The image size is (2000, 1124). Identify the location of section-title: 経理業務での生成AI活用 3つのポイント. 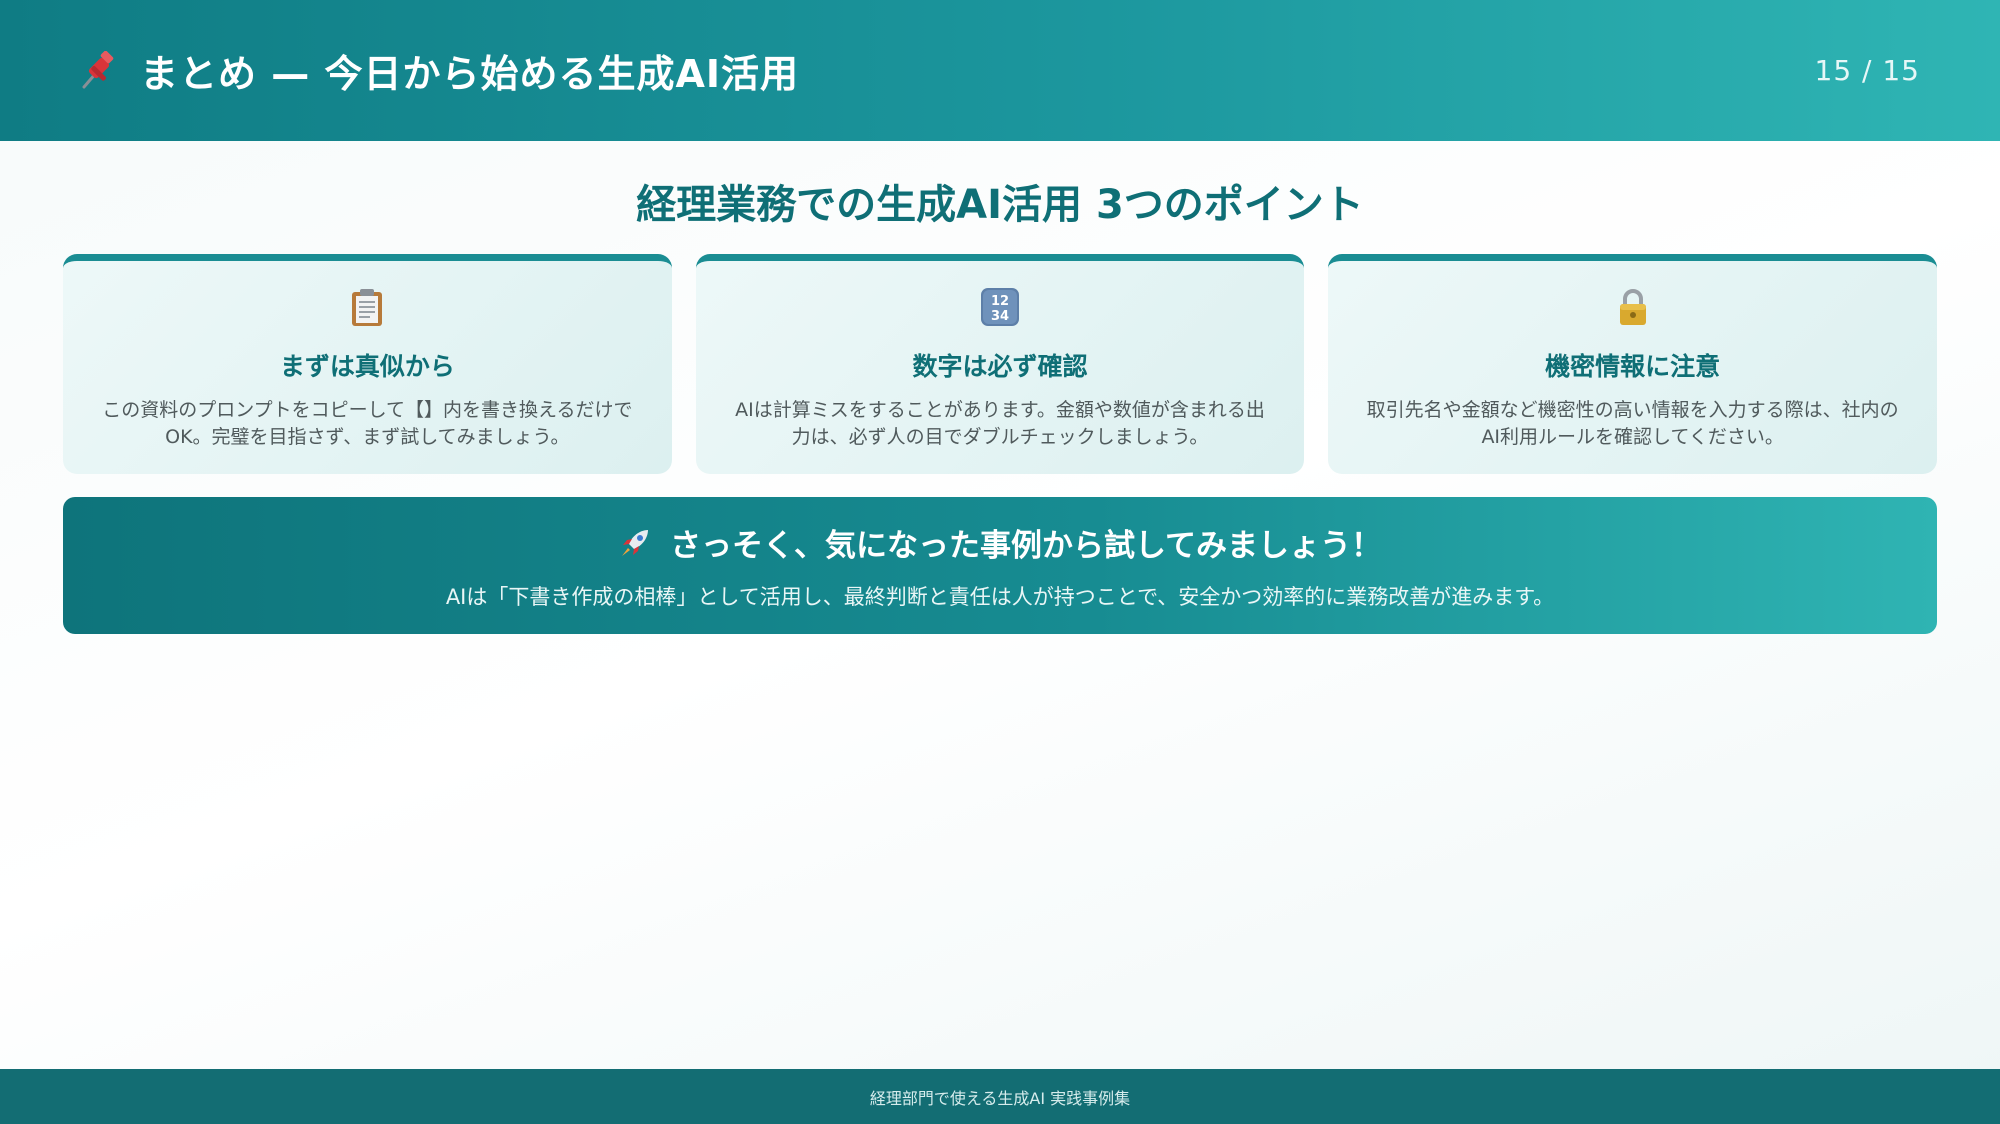
(1000, 205).